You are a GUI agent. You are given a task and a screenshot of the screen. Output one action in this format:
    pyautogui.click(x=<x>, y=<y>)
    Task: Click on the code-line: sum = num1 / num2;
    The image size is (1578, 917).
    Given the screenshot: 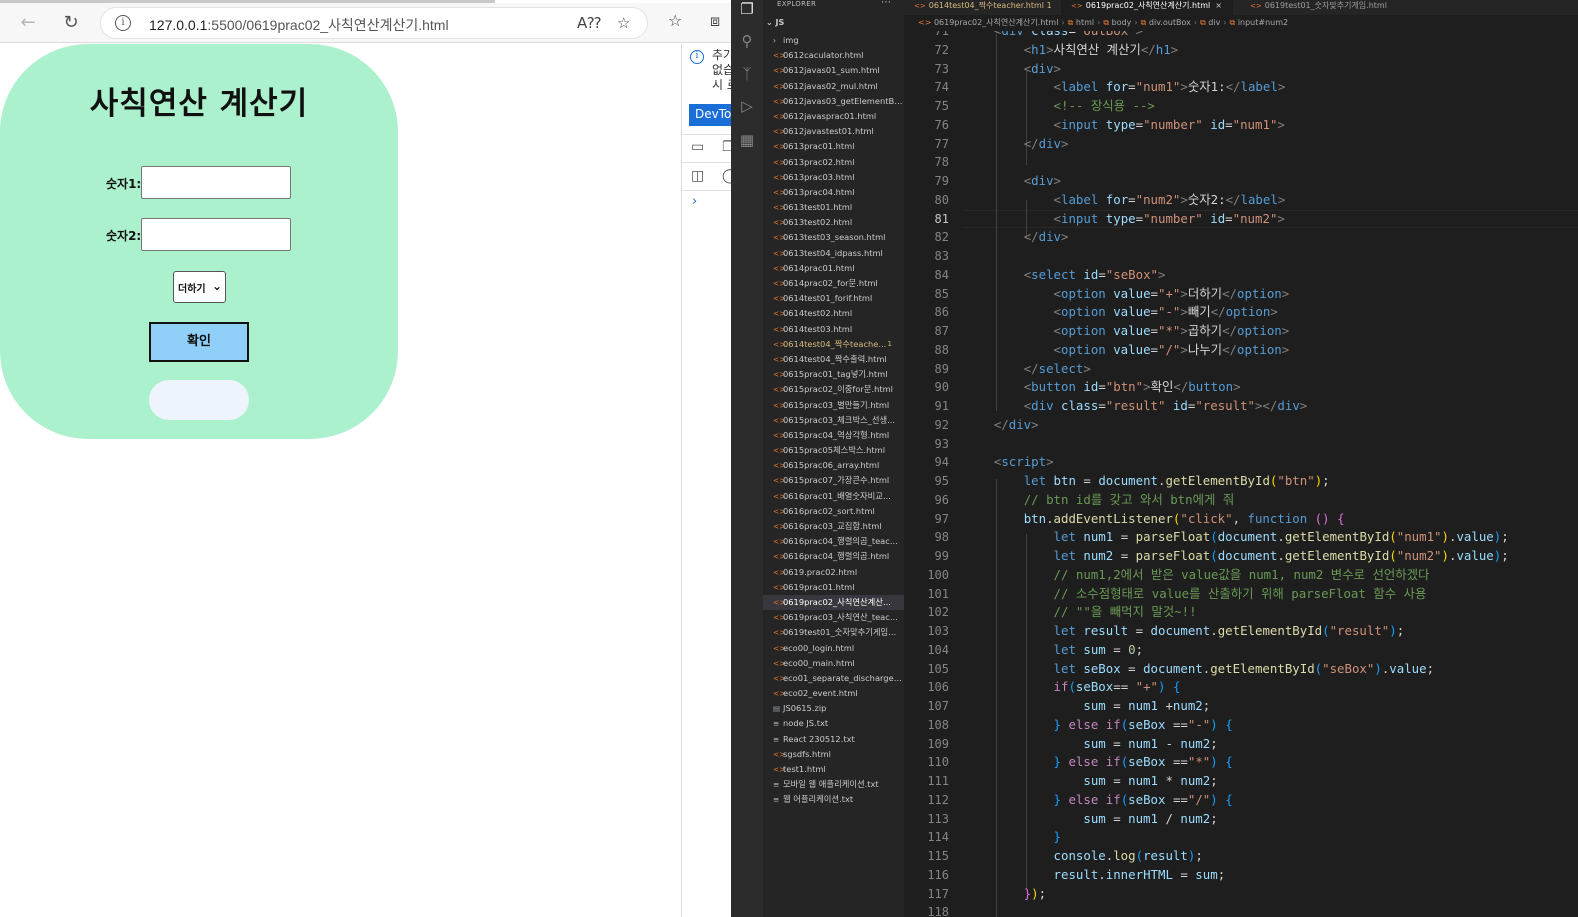 What is the action you would take?
    pyautogui.click(x=1090, y=819)
    